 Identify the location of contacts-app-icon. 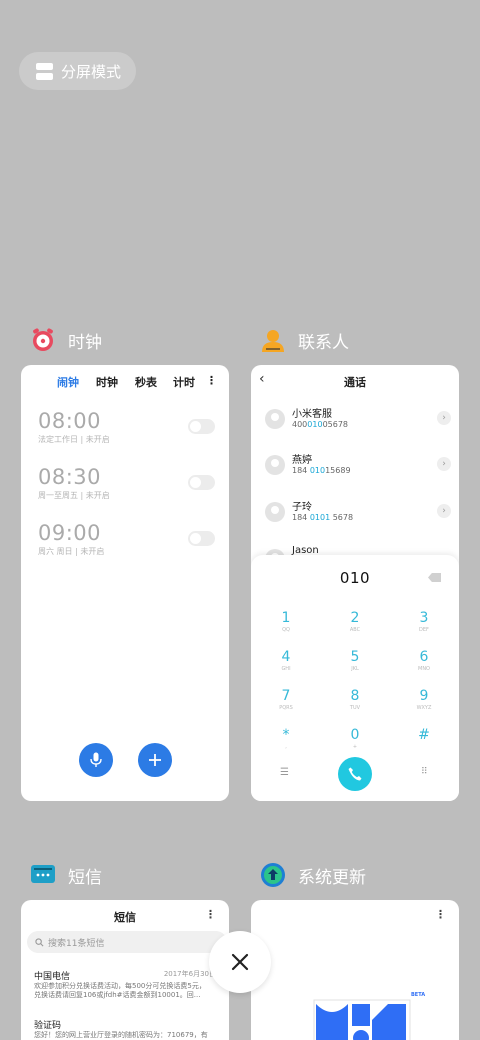
(273, 340).